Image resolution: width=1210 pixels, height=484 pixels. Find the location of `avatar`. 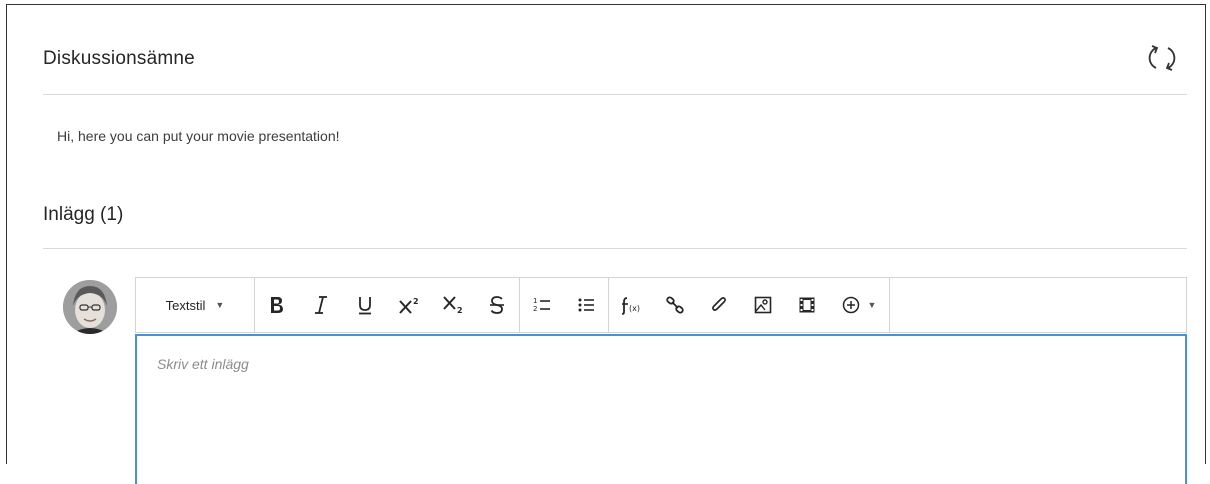

avatar is located at coordinates (90, 307).